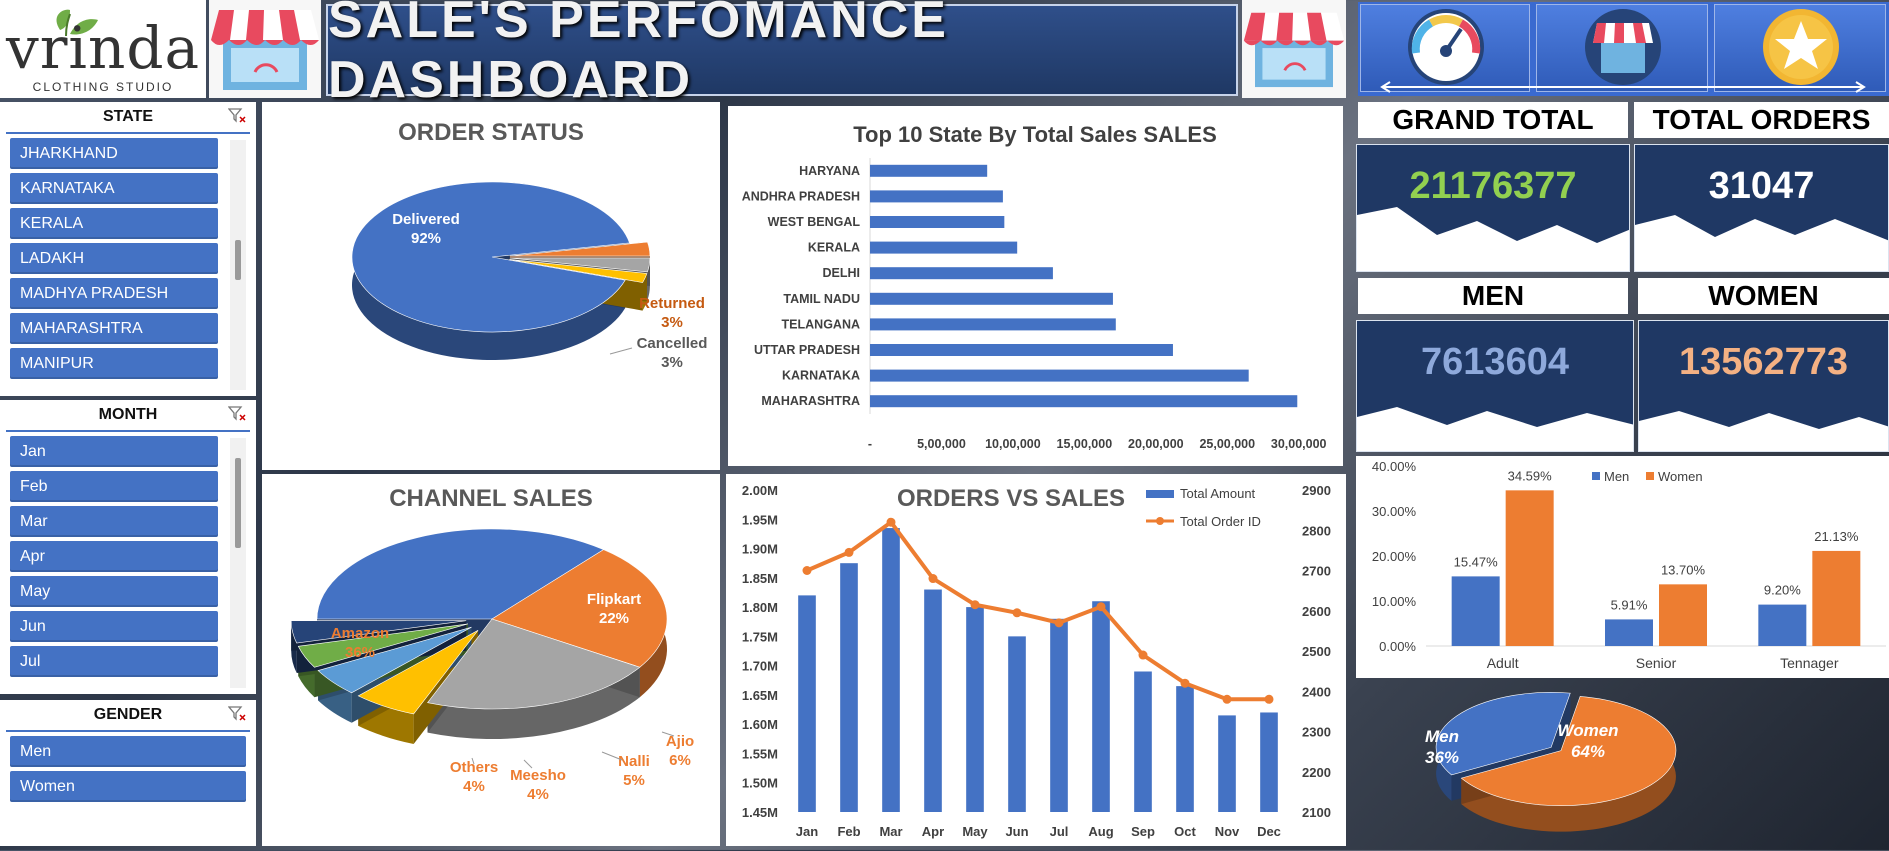 The height and width of the screenshot is (851, 1889). I want to click on legend-label-amount: Total Amount, so click(1218, 493).